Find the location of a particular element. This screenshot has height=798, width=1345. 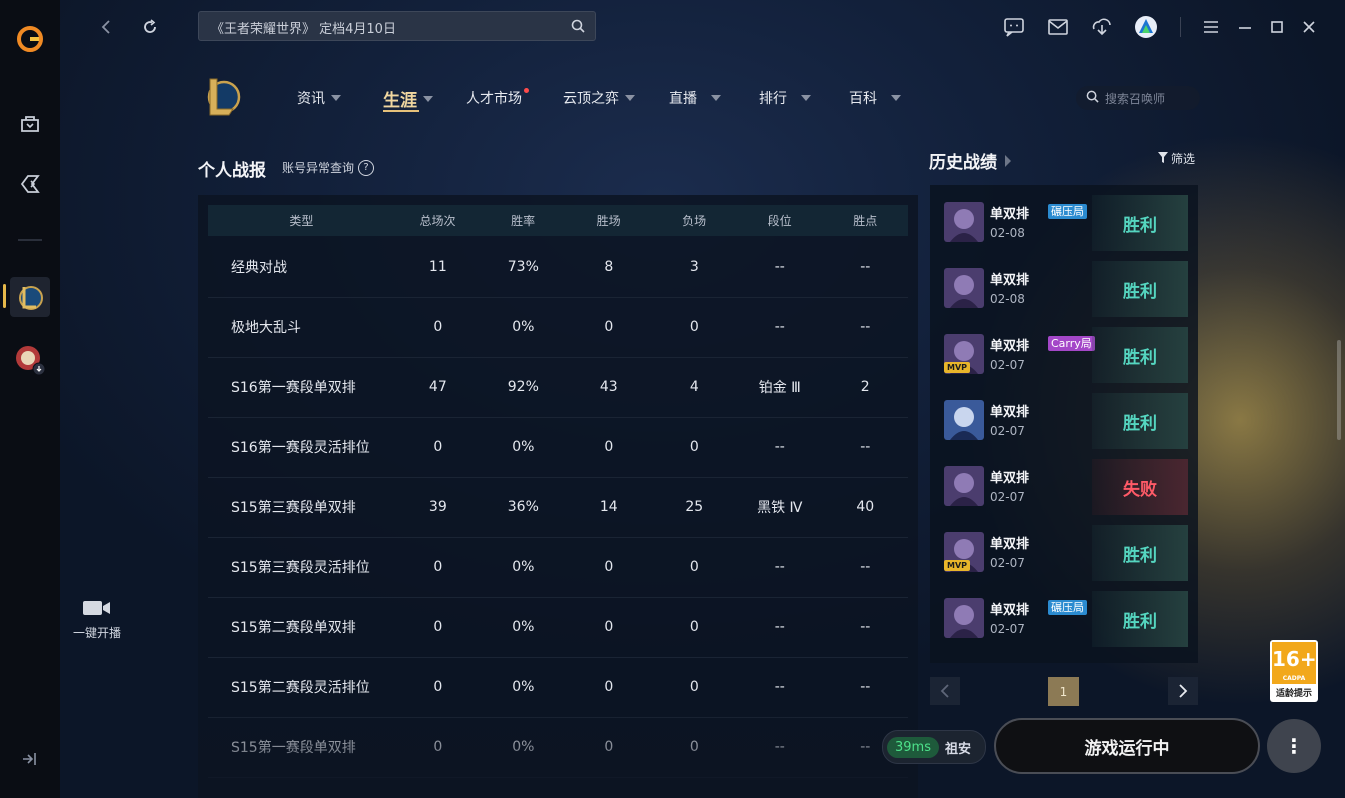

nav-tft: 云顶之弈 is located at coordinates (599, 98).